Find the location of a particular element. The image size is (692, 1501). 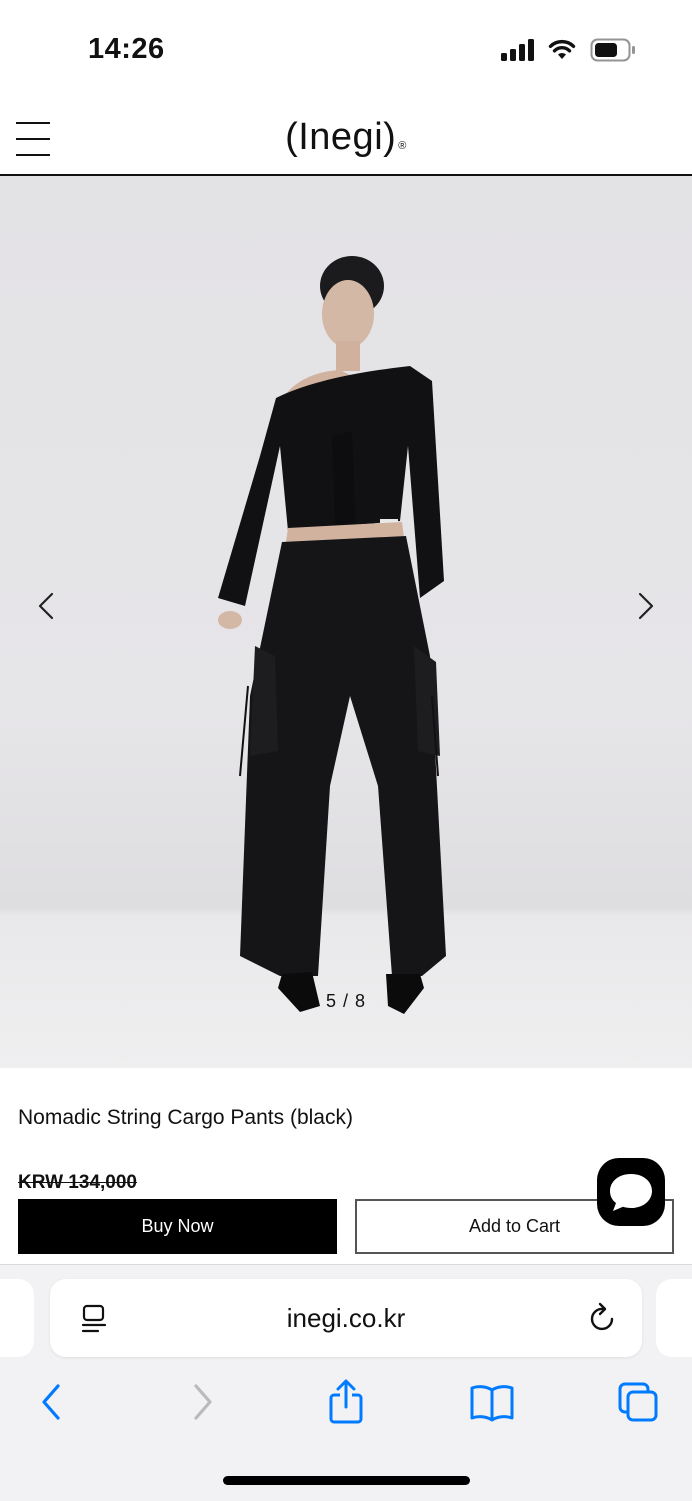

chat-bubble-icon is located at coordinates (631, 1192).